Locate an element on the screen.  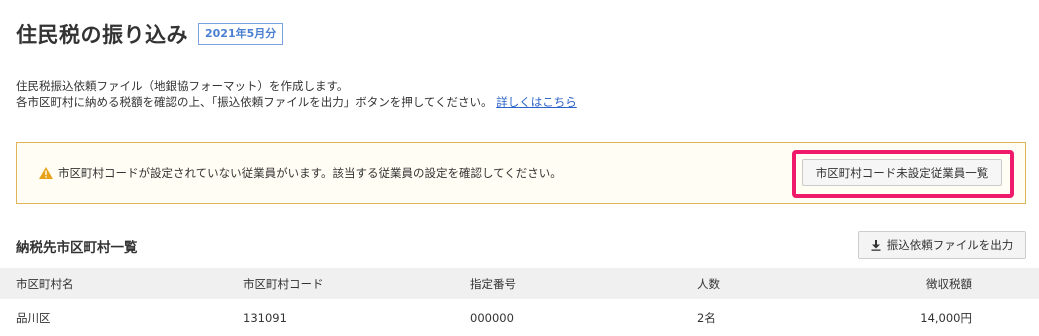
cell-tax-amount: 14,000円 is located at coordinates (946, 317).